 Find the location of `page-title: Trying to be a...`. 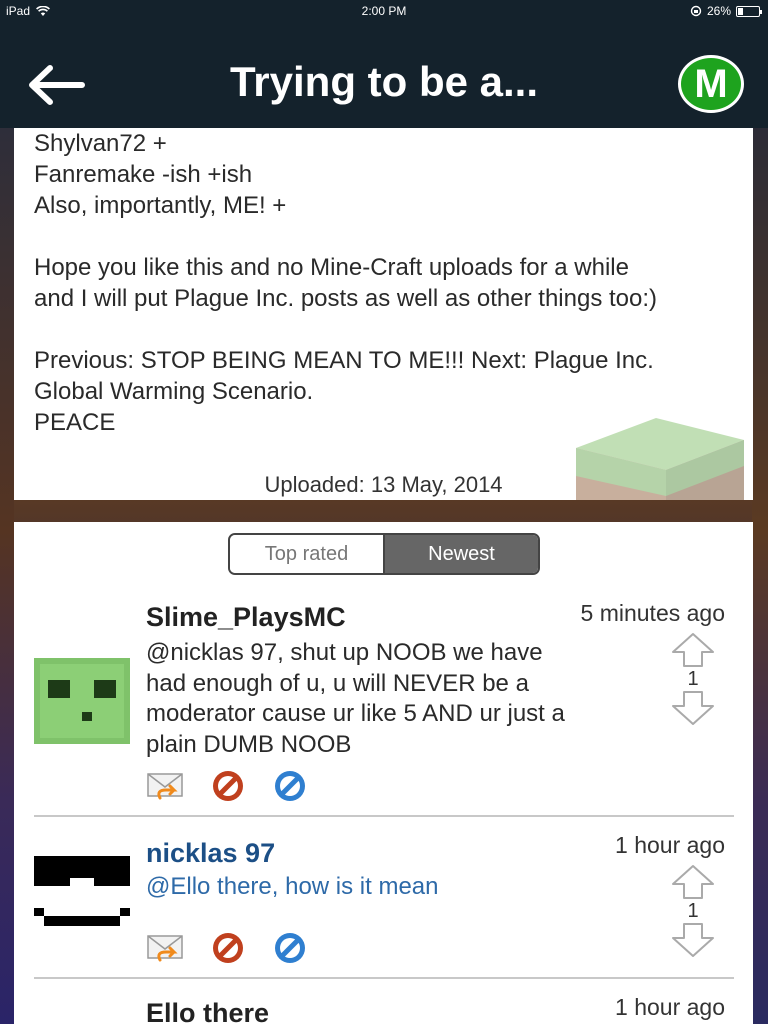

page-title: Trying to be a... is located at coordinates (384, 81).